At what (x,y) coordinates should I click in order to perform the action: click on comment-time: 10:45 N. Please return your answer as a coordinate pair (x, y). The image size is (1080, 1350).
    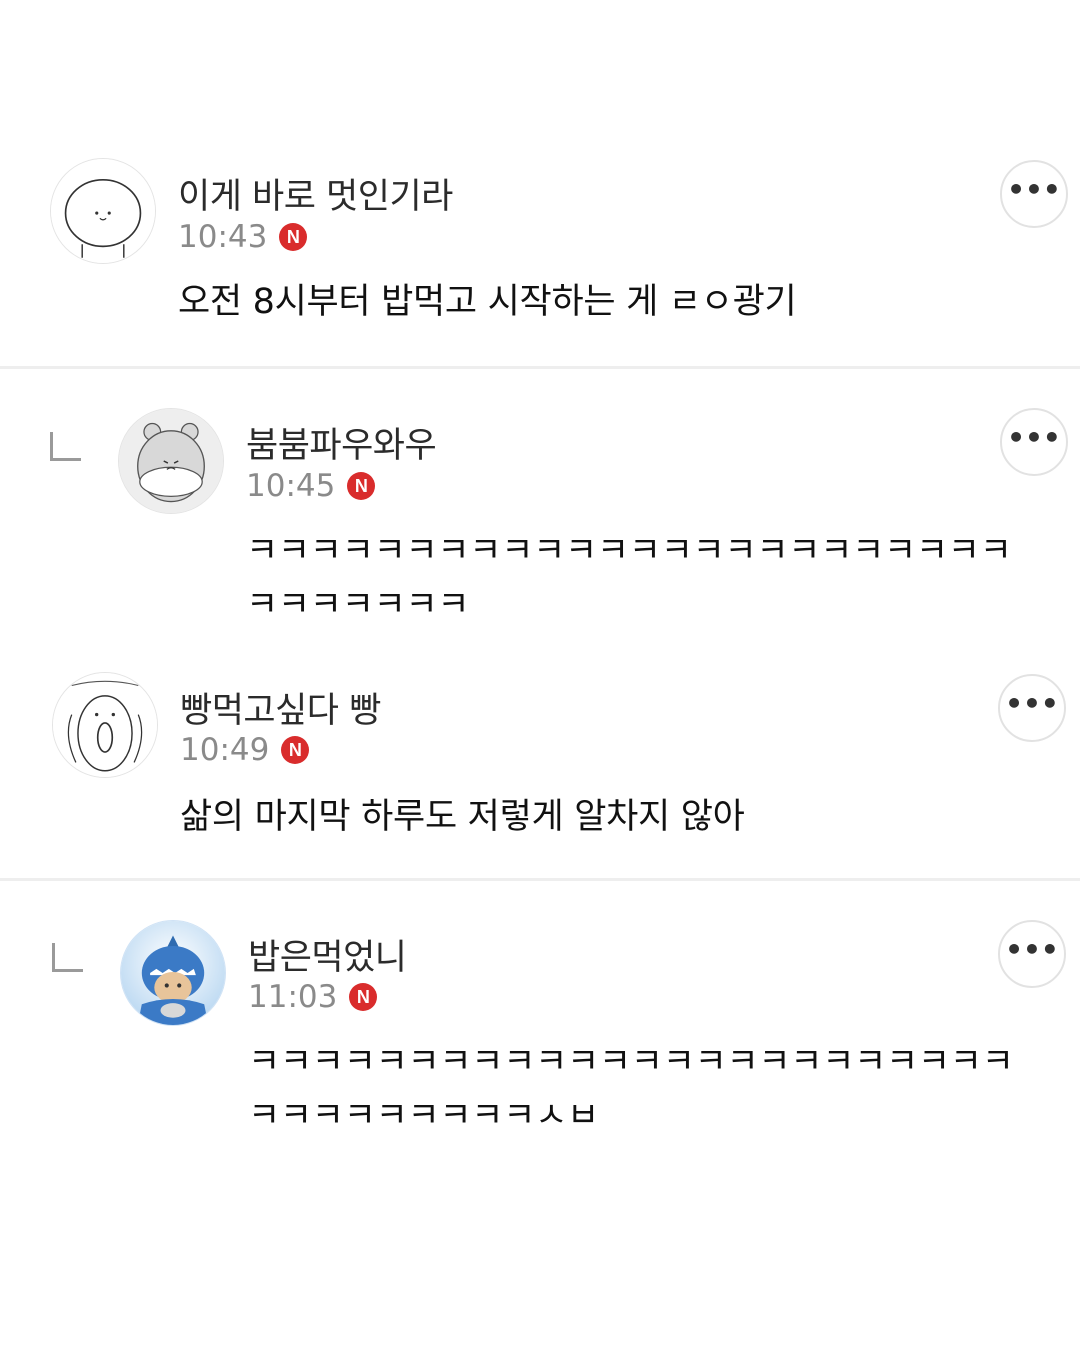
    Looking at the image, I should click on (311, 486).